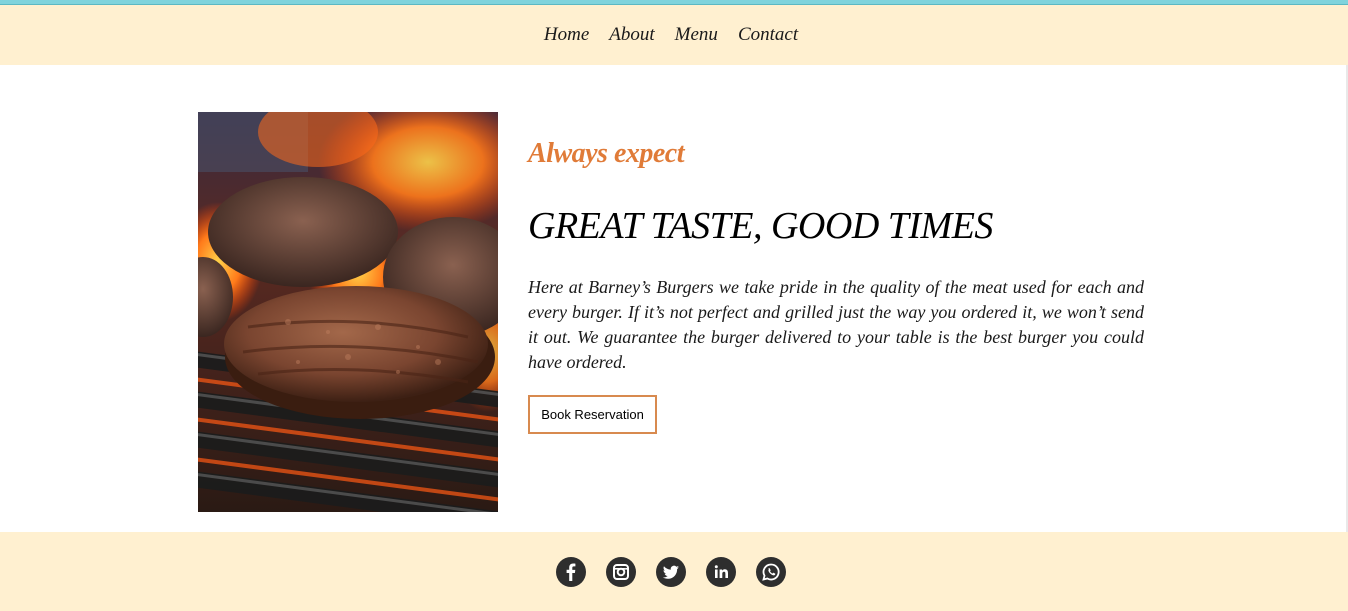 This screenshot has height=611, width=1348. I want to click on site-header: Home About Menu Contact, so click(674, 35).